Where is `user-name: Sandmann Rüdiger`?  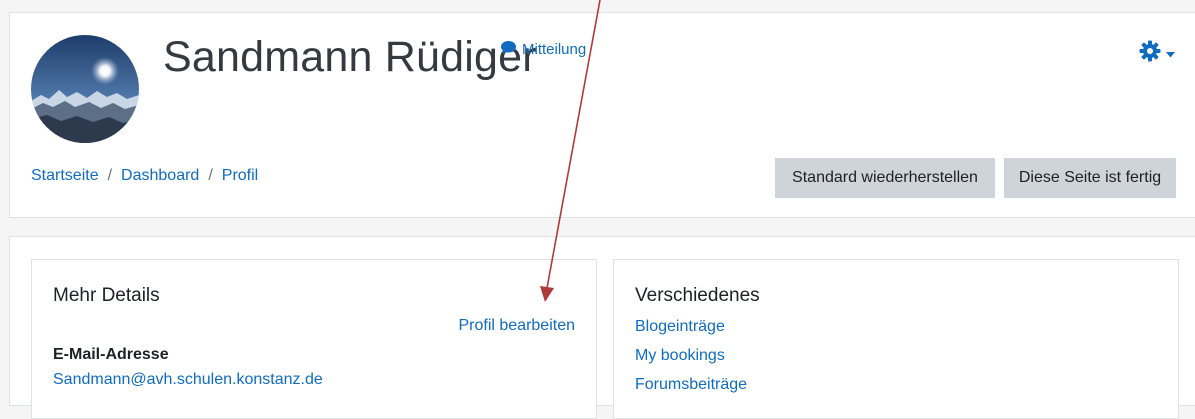 user-name: Sandmann Rüdiger is located at coordinates (350, 57).